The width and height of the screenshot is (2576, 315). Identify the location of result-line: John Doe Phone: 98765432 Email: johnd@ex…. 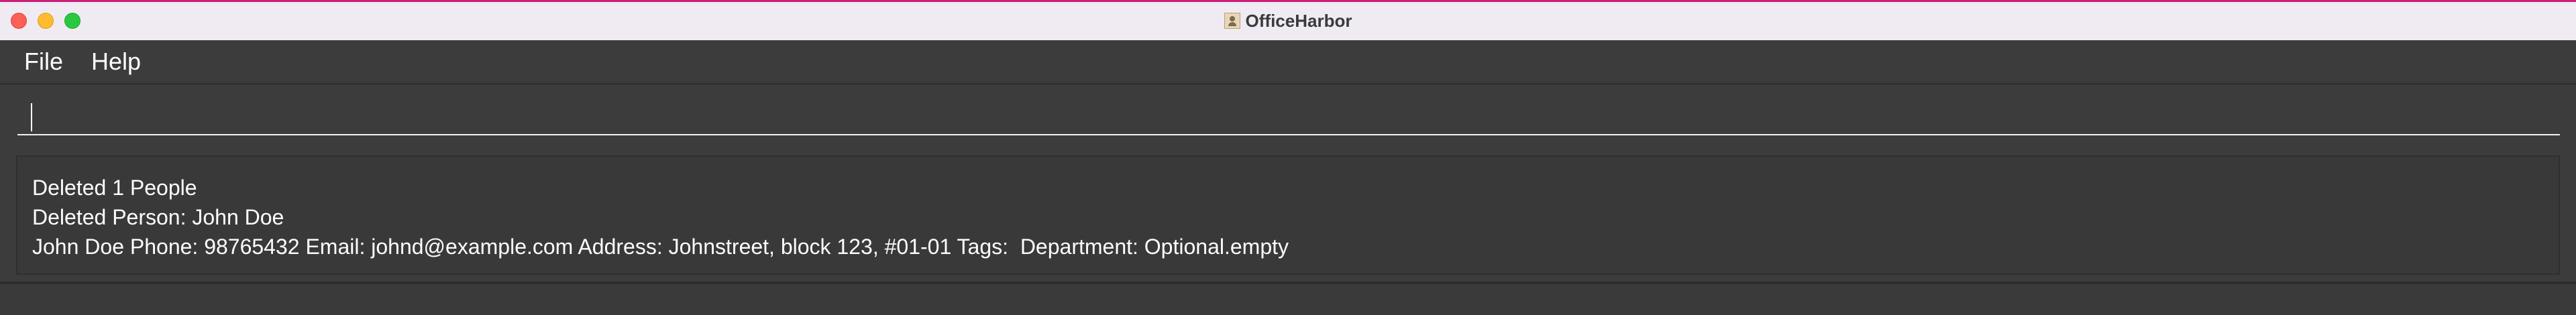
(660, 247).